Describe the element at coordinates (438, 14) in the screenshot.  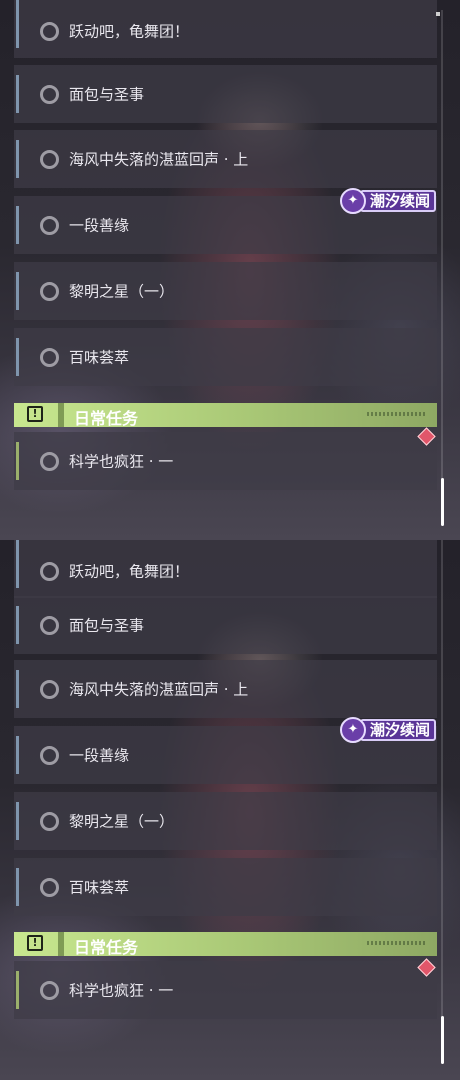
I see `scroll-cap` at that location.